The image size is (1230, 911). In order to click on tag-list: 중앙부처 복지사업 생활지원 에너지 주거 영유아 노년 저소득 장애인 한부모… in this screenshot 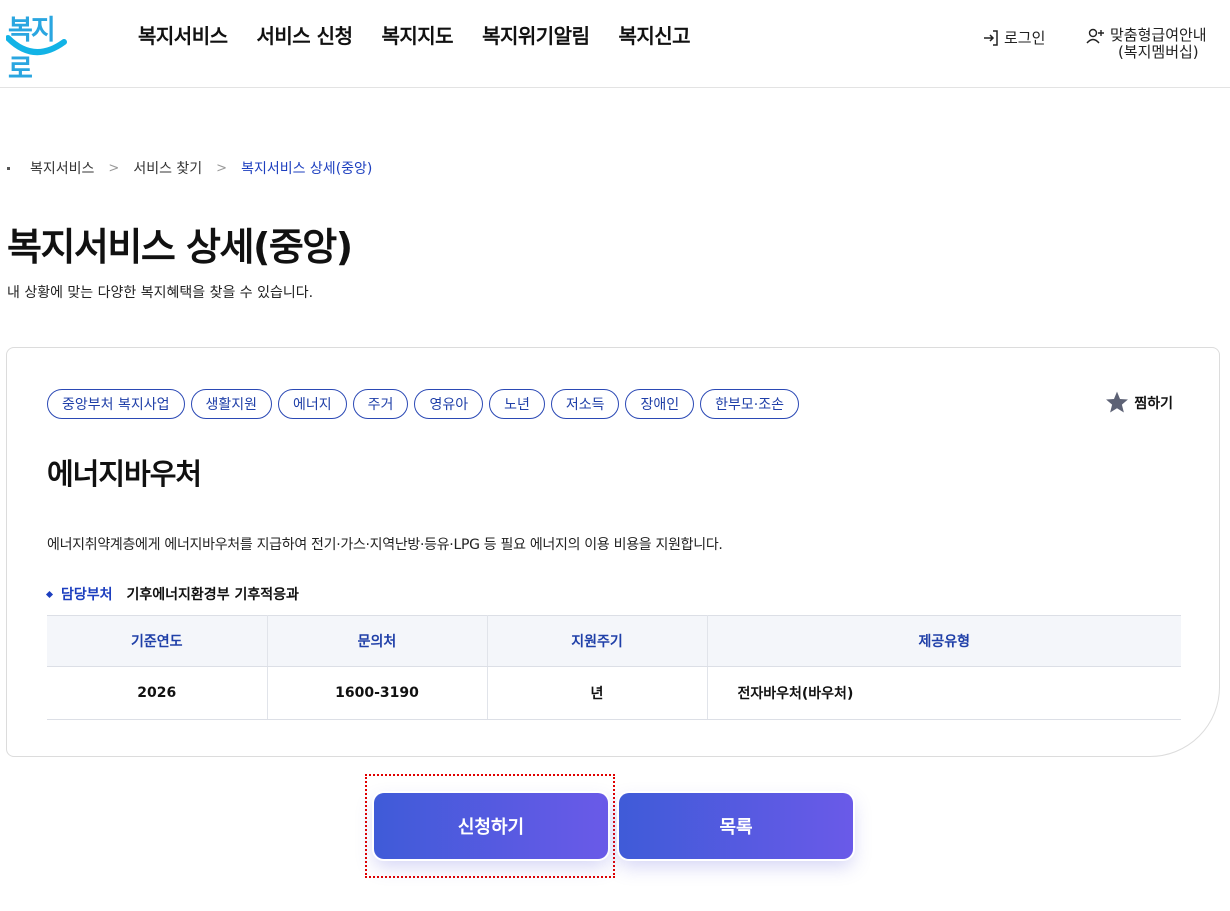, I will do `click(423, 404)`.